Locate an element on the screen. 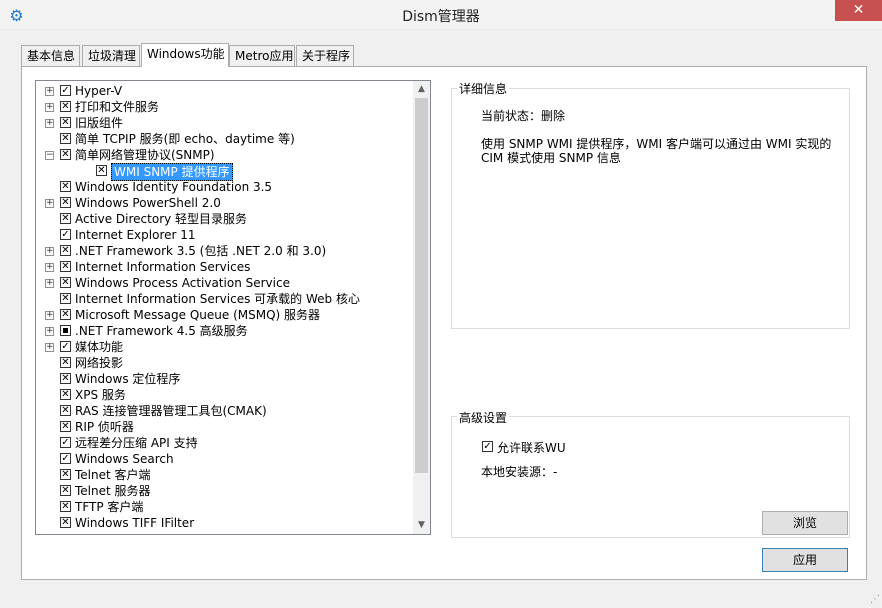  tree-item: ✕ Active Directory 轻型目录服务 is located at coordinates (225, 219).